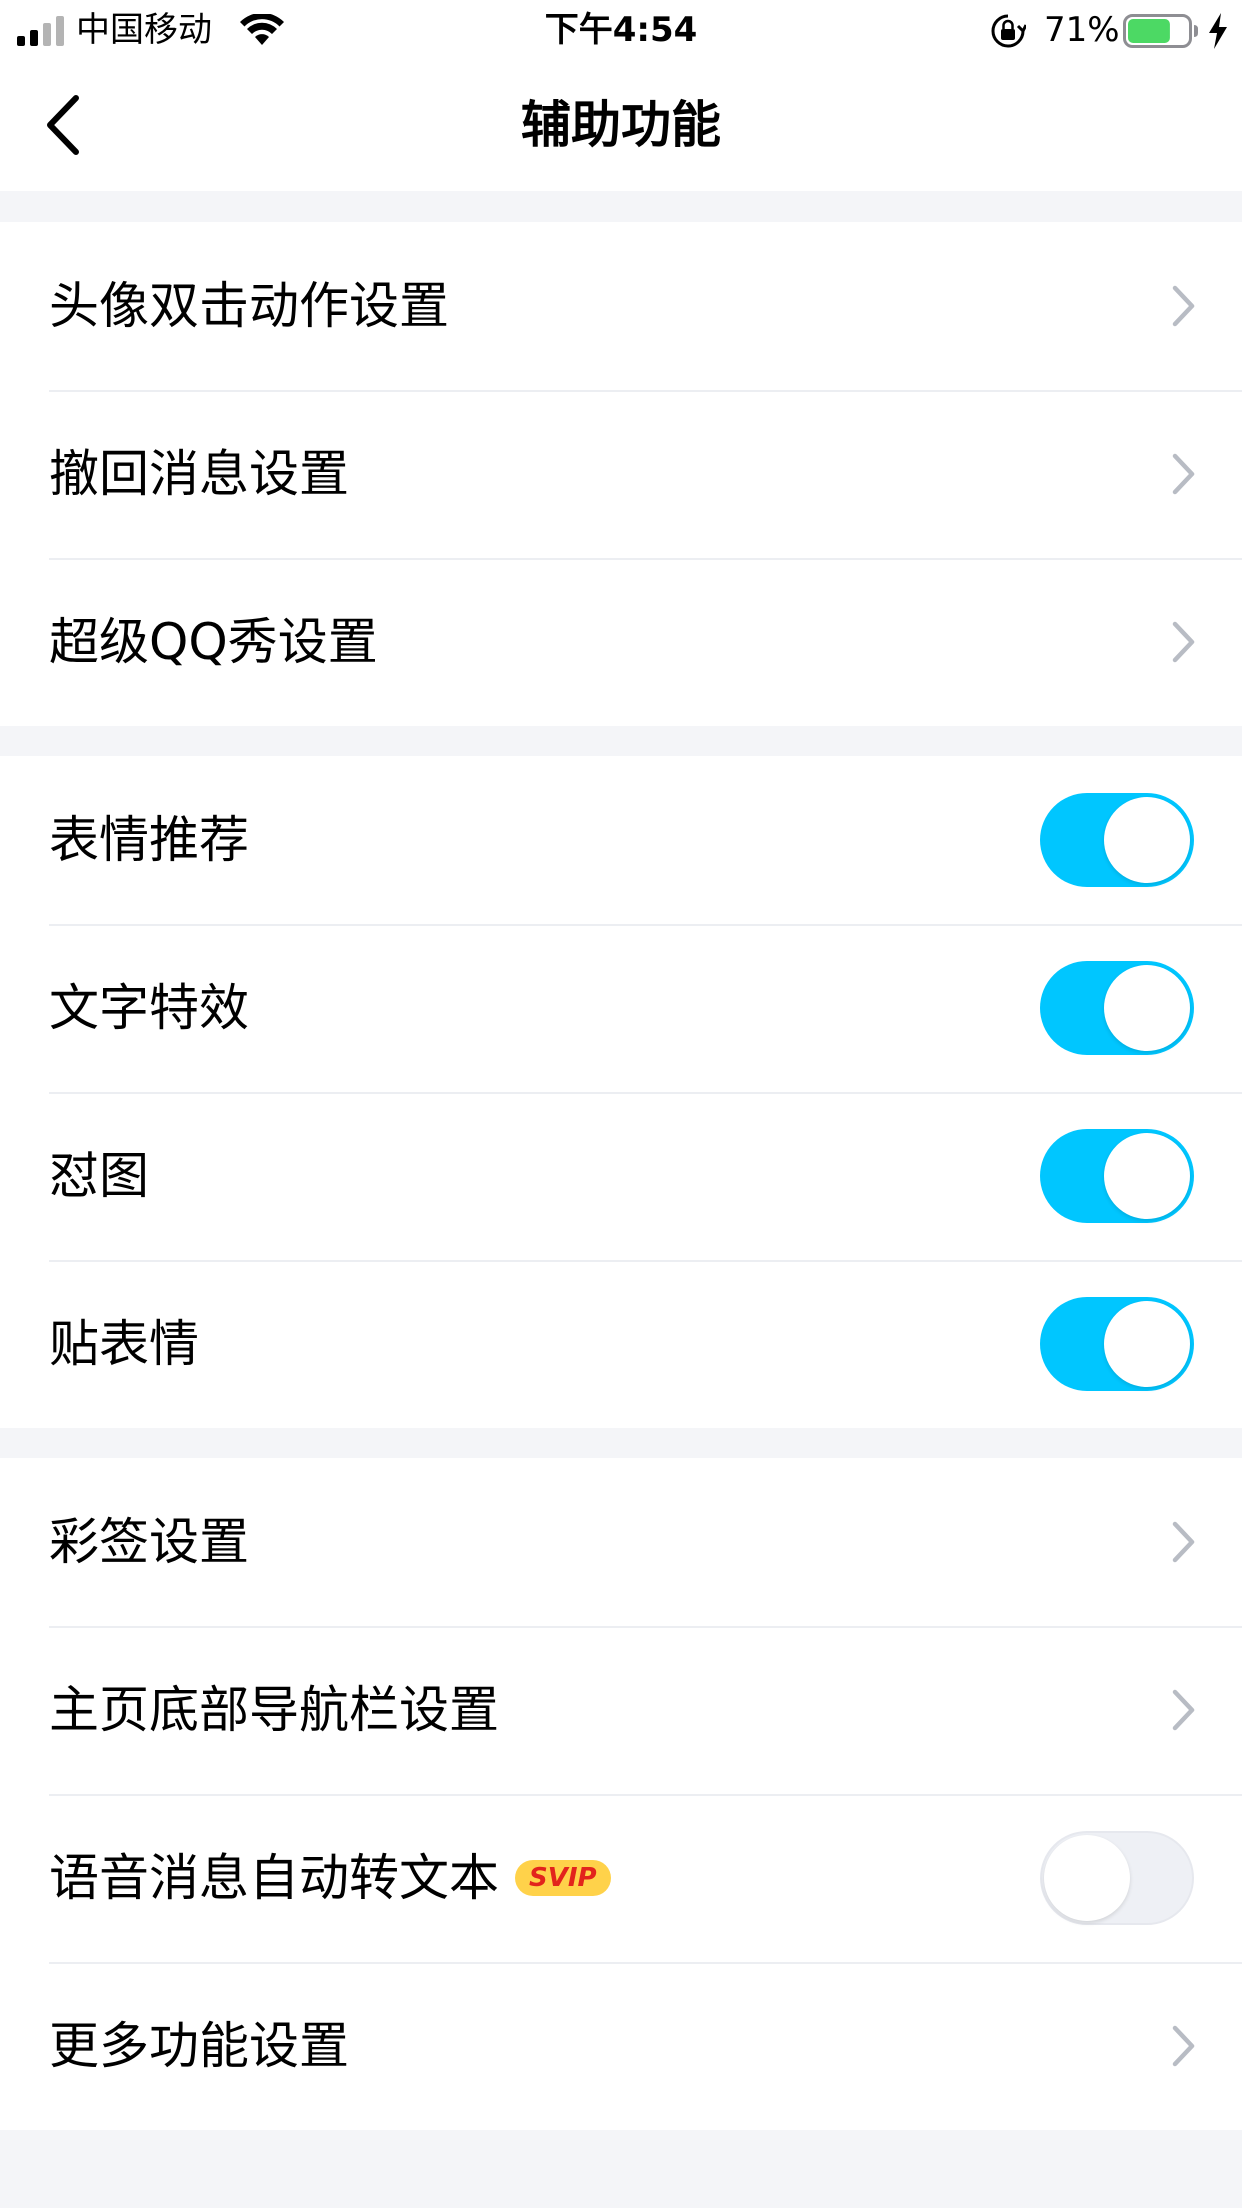 This screenshot has width=1242, height=2208. Describe the element at coordinates (621, 2046) in the screenshot. I see `row-more-settings: 更多功能设置` at that location.